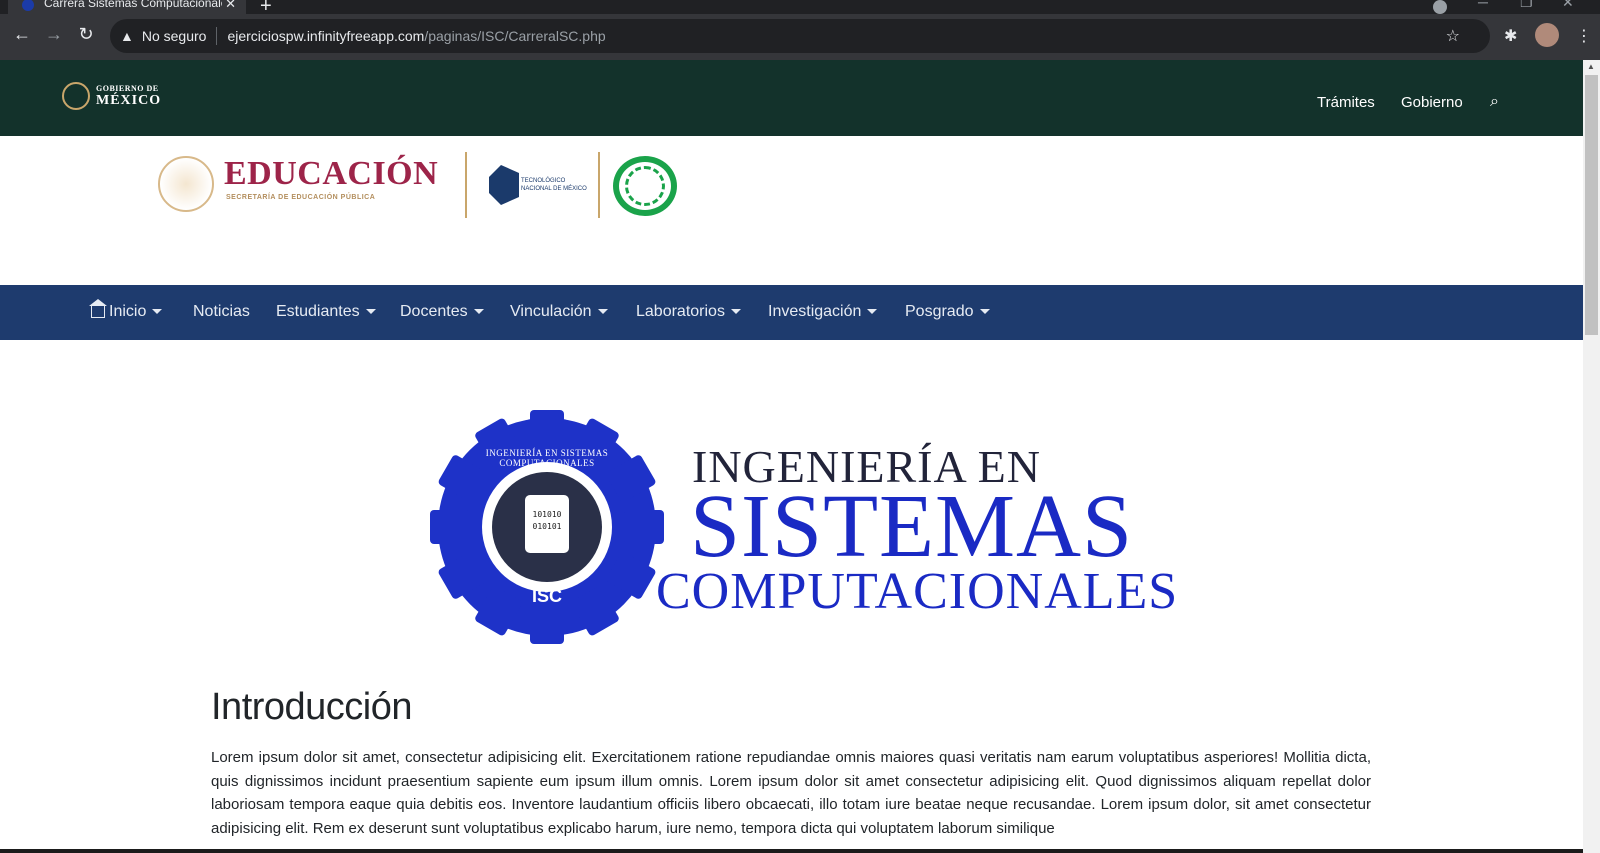 The height and width of the screenshot is (853, 1600). I want to click on browser-tab: Carrera Sistemas Computacionales ✕, so click(127, 7).